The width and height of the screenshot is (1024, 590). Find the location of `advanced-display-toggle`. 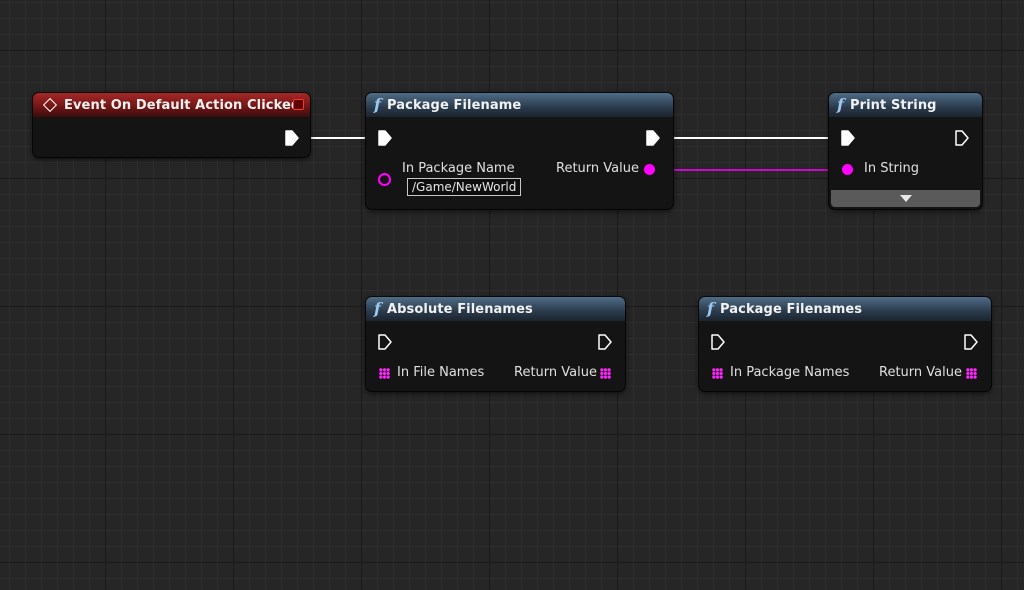

advanced-display-toggle is located at coordinates (905, 198).